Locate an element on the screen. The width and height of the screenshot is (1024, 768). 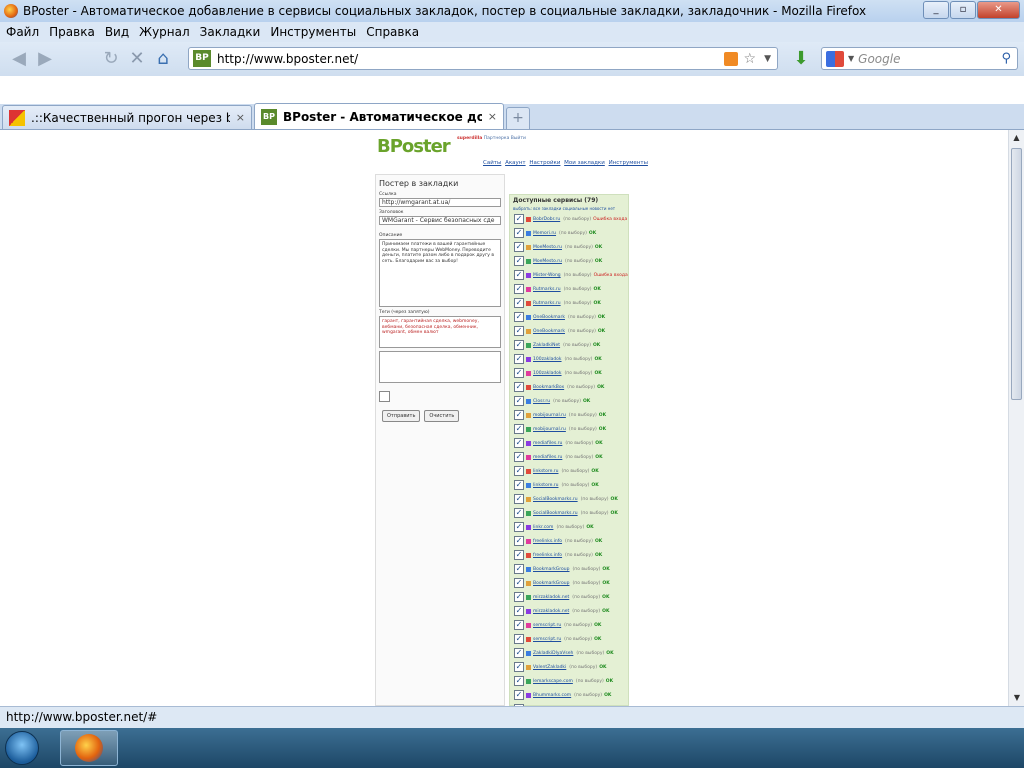
menu-history: Журнал is located at coordinates (164, 32).